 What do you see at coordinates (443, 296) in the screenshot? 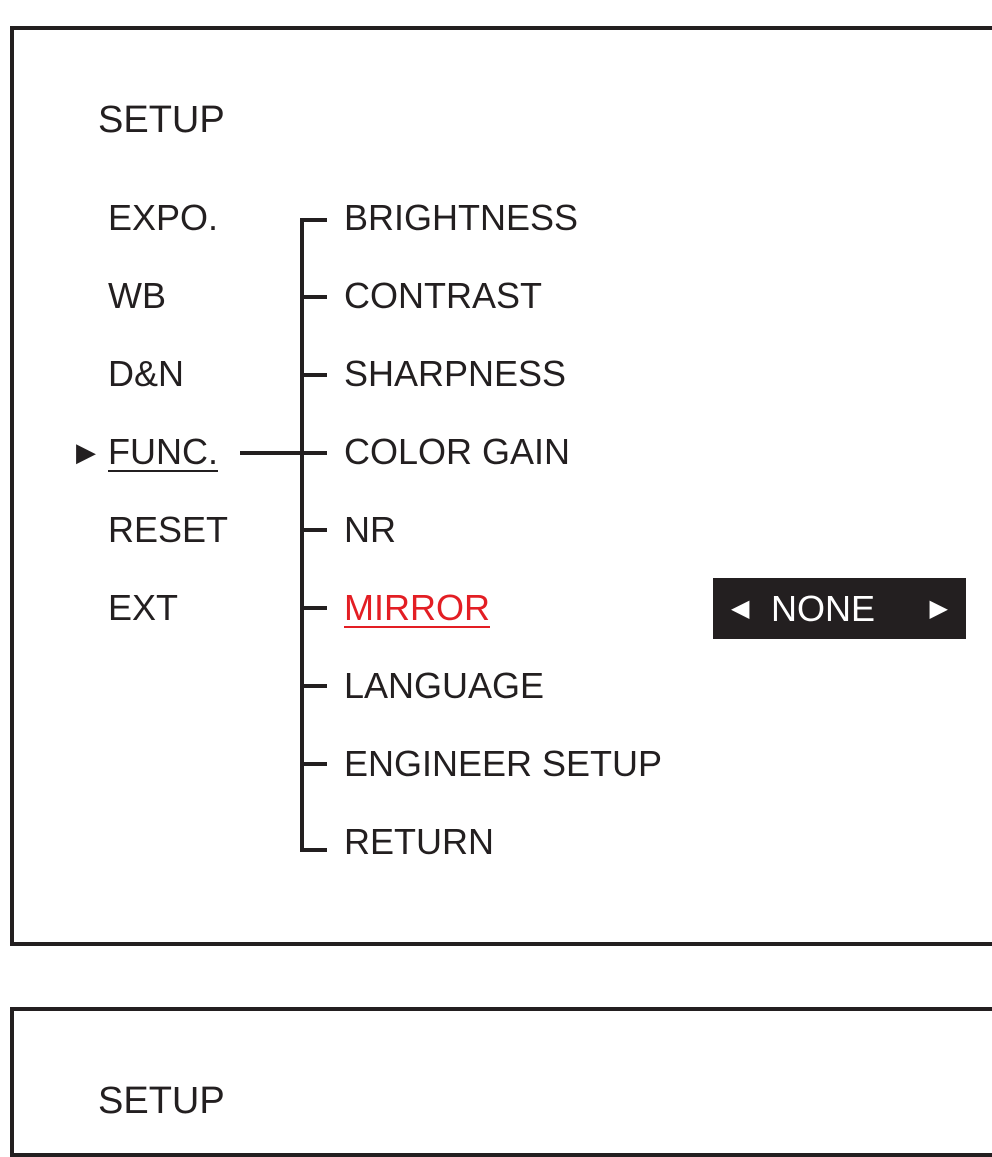
I see `submenu-item-contrast: CONTRAST` at bounding box center [443, 296].